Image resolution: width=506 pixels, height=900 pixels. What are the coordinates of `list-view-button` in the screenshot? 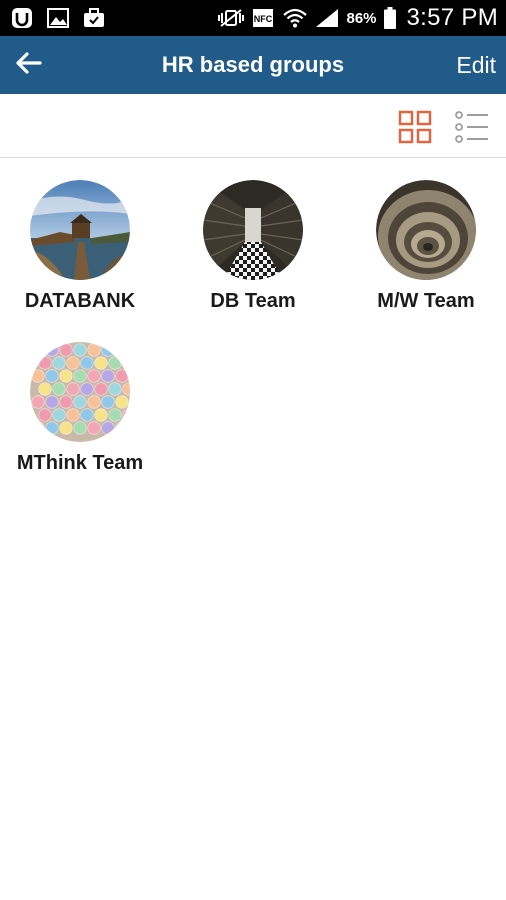 It's located at (472, 127).